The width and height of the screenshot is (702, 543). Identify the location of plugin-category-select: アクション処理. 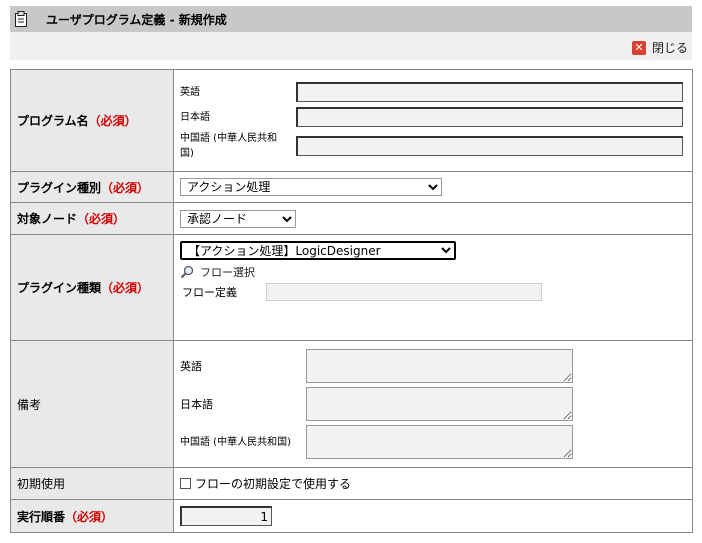
(311, 187).